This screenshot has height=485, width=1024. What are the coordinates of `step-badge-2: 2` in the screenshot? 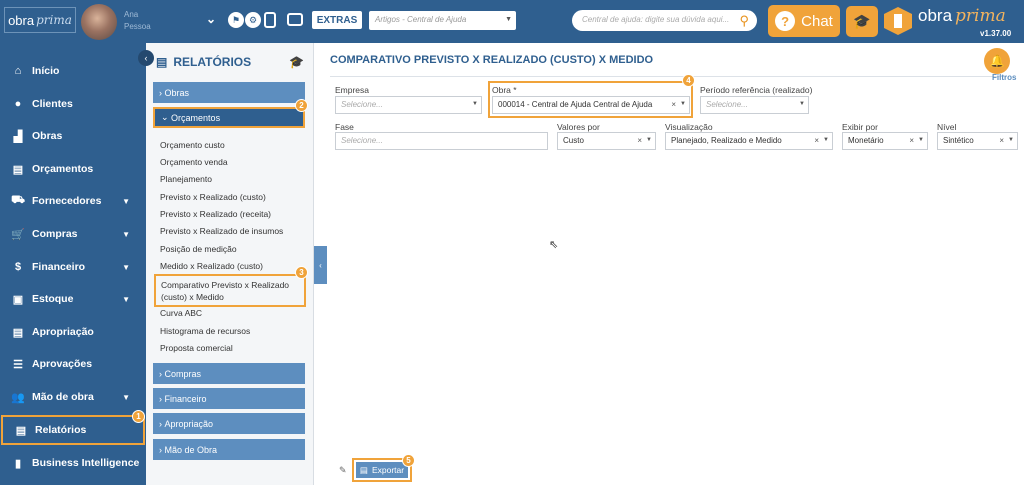 It's located at (301, 105).